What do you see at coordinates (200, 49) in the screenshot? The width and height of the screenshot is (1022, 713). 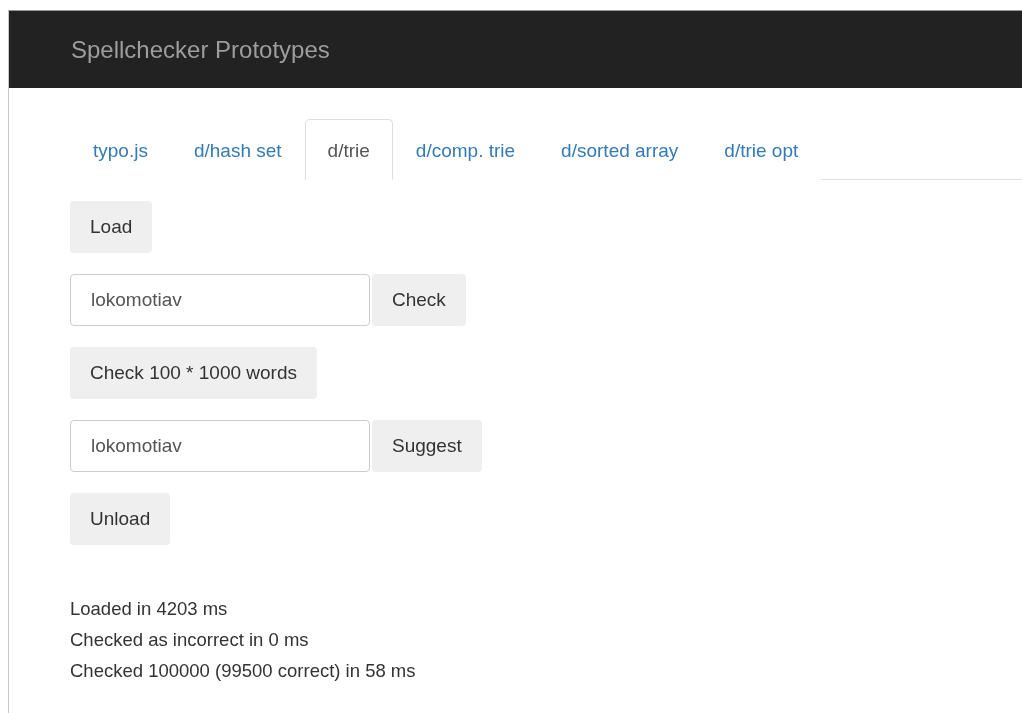 I see `app-title: Spellchecker Prototypes` at bounding box center [200, 49].